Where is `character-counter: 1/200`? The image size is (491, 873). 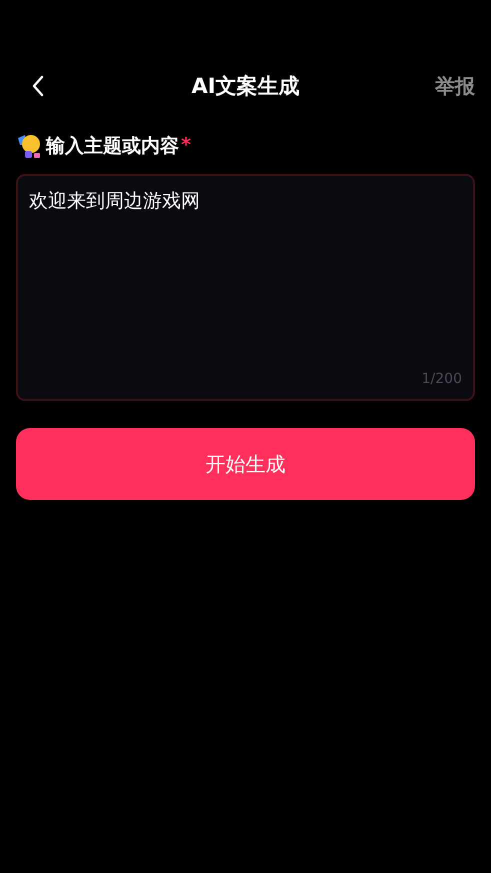
character-counter: 1/200 is located at coordinates (442, 379).